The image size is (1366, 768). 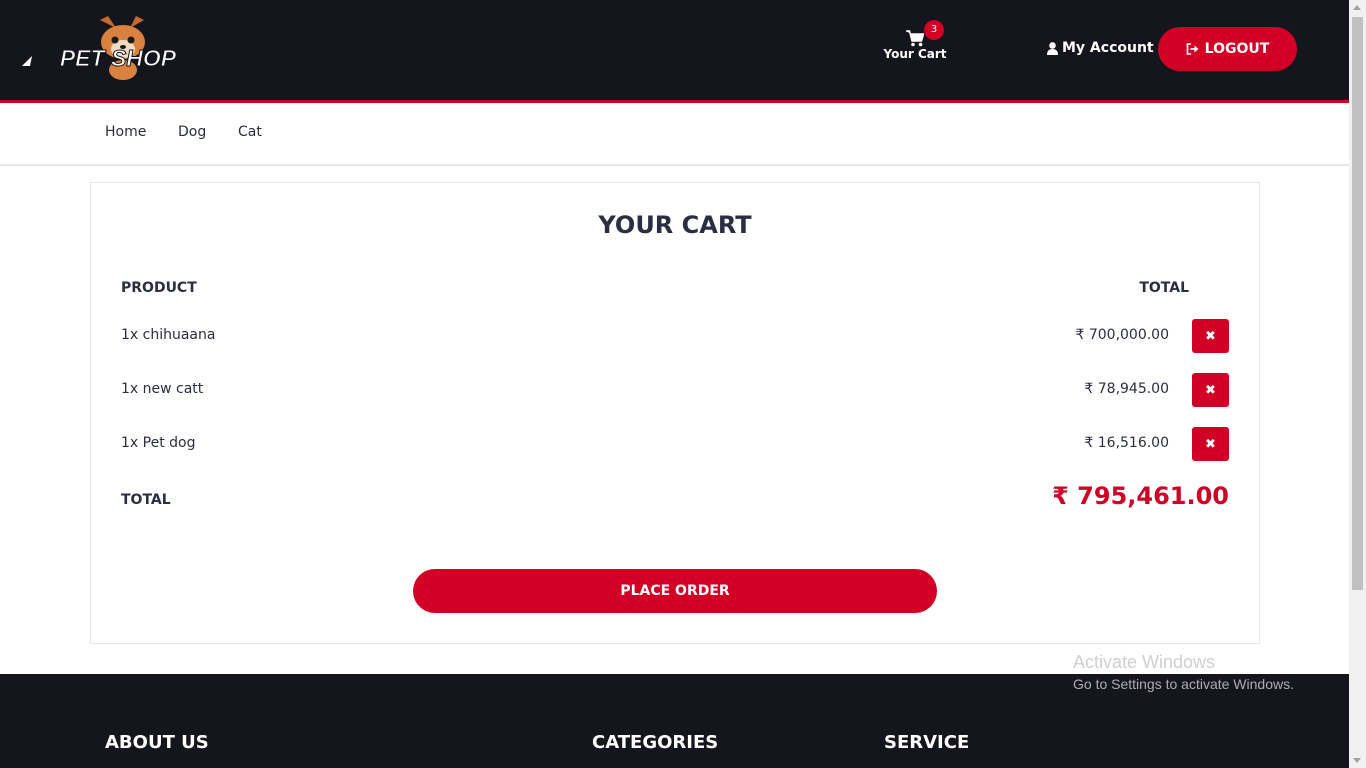 What do you see at coordinates (927, 742) in the screenshot?
I see `footer-service-title: SERVICE` at bounding box center [927, 742].